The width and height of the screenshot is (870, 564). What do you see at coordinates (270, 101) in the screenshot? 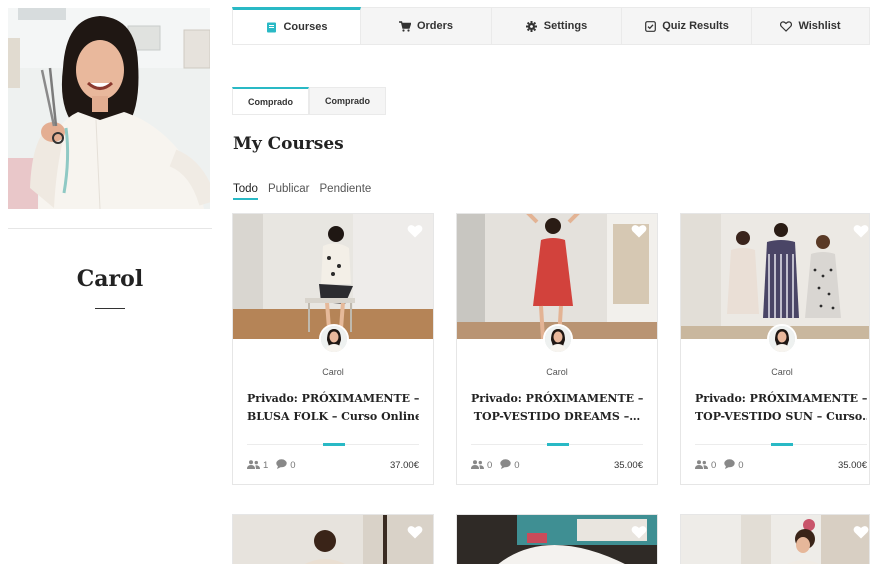
I see `subtab-purchased: Comprado` at bounding box center [270, 101].